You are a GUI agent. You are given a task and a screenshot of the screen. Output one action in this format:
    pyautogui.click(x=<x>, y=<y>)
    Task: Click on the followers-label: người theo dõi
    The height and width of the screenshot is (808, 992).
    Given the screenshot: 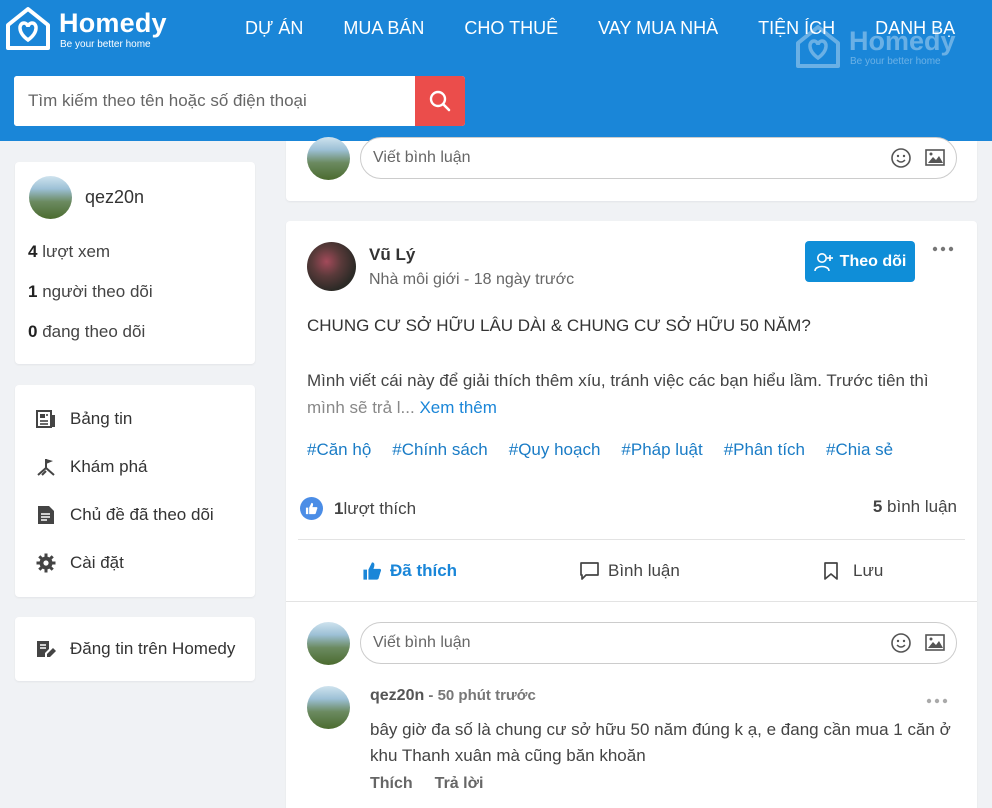 What is the action you would take?
    pyautogui.click(x=95, y=291)
    